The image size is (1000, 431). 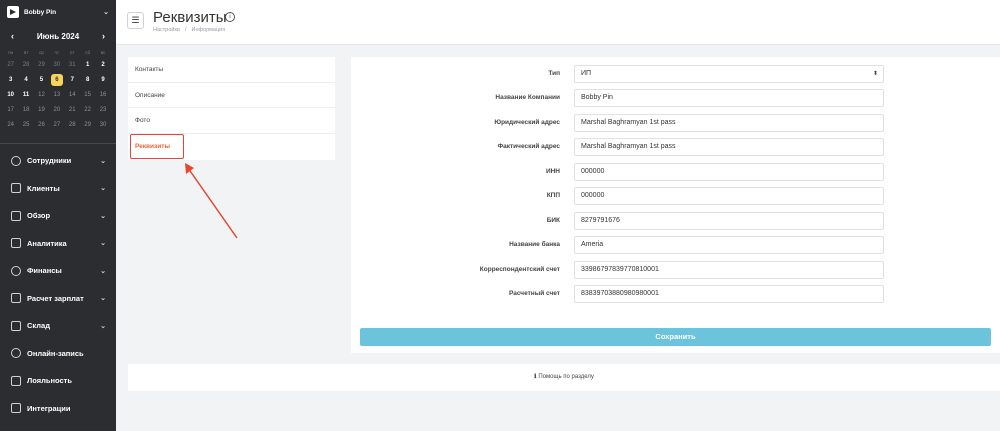 I want to click on sidebar-item-label: Финансы, so click(x=44, y=271).